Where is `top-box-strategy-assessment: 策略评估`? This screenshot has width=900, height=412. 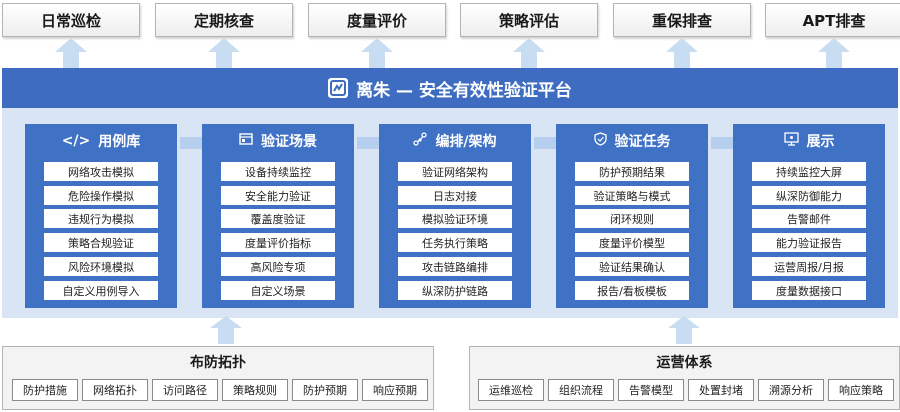
top-box-strategy-assessment: 策略评估 is located at coordinates (529, 20).